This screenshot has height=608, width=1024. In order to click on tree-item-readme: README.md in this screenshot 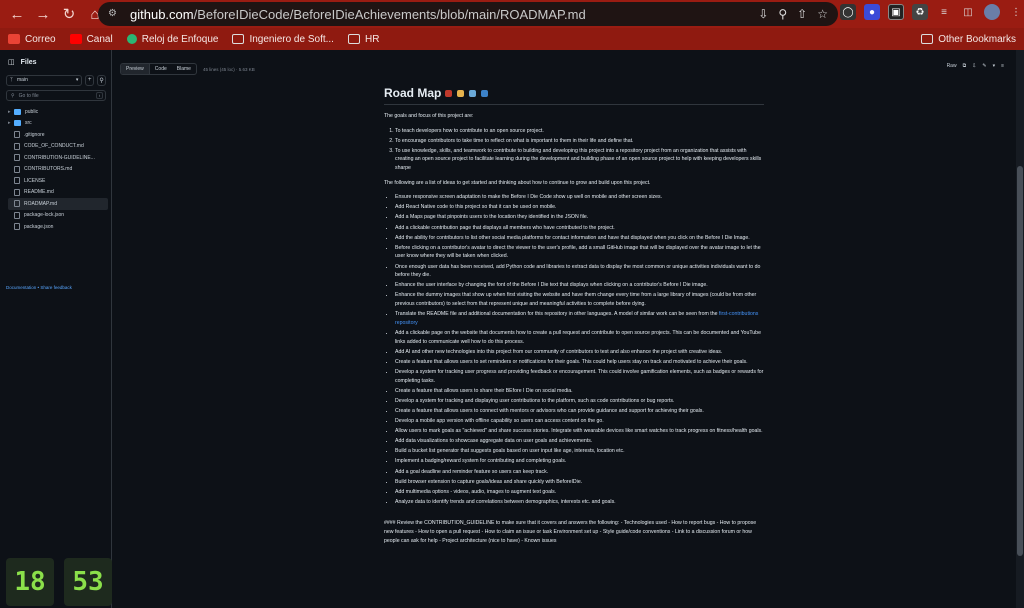, I will do `click(58, 193)`.